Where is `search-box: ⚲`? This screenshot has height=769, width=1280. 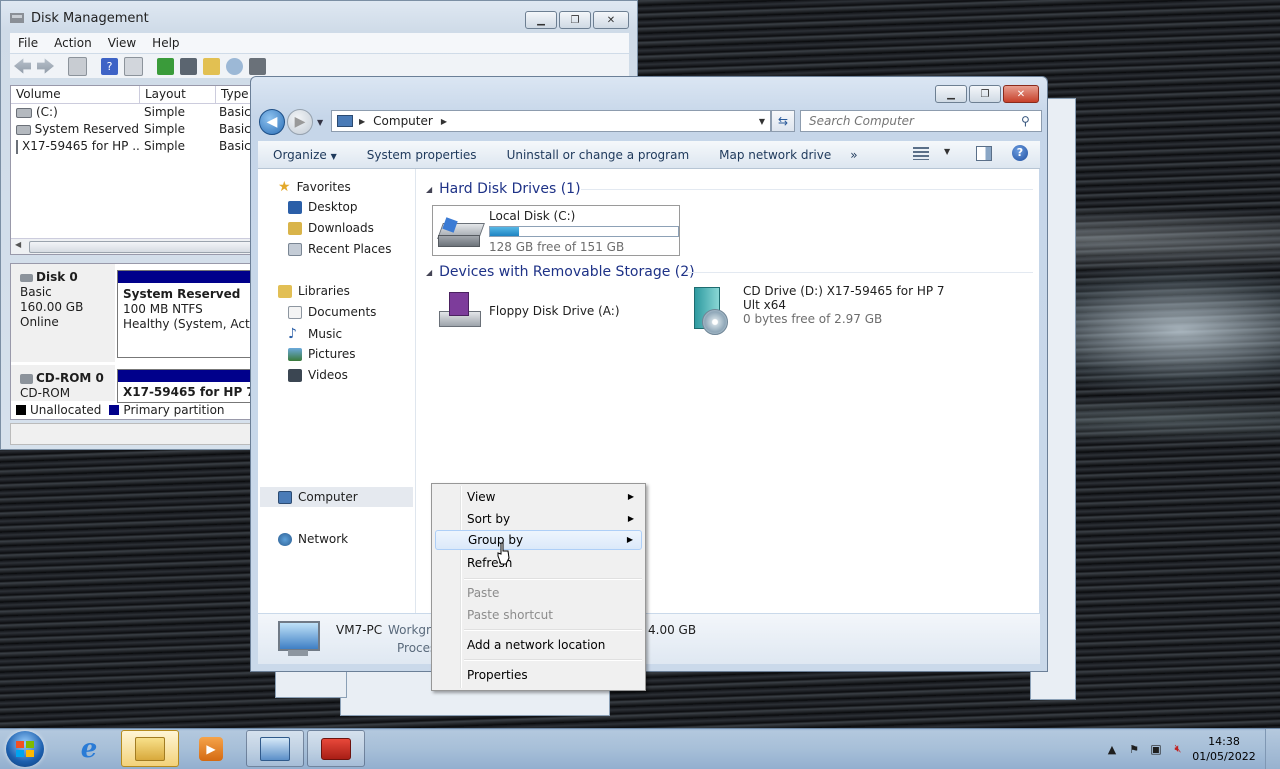 search-box: ⚲ is located at coordinates (921, 121).